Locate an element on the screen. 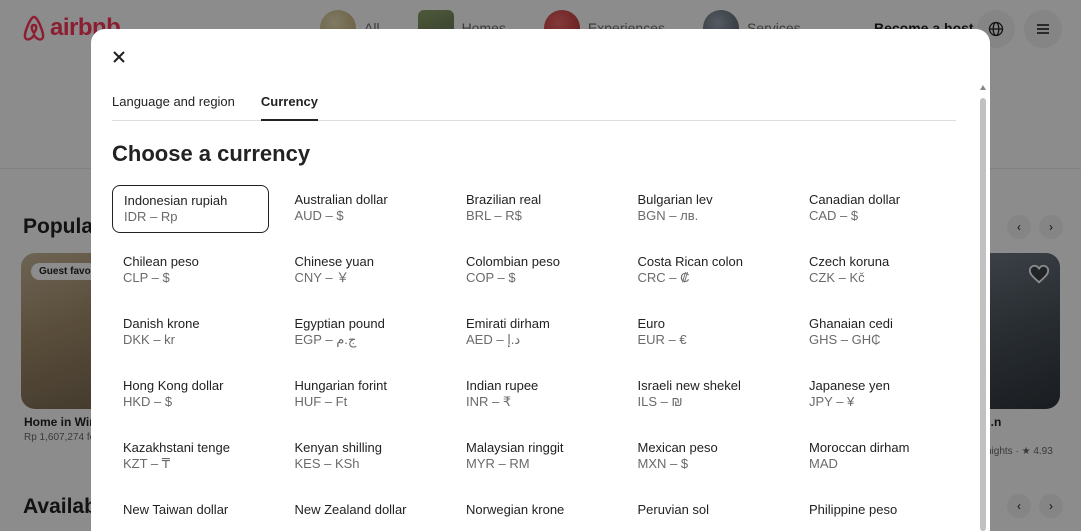  currency-name: Czech koruna is located at coordinates (849, 261).